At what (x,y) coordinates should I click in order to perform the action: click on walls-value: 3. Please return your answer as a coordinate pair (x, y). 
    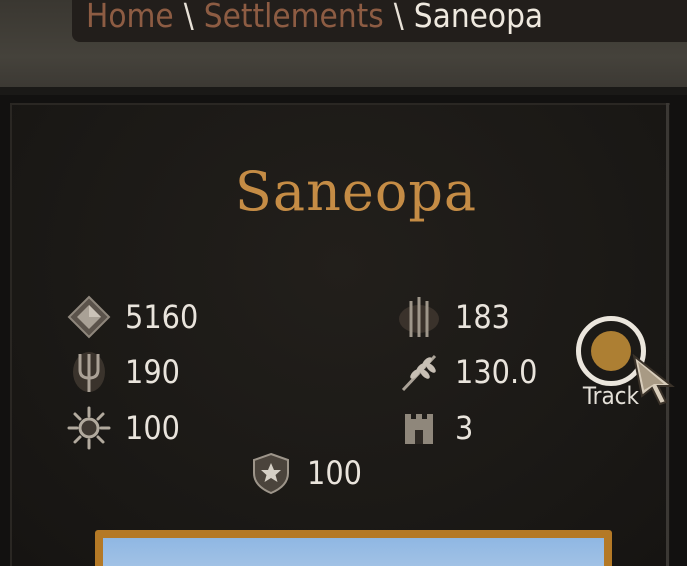
    Looking at the image, I should click on (464, 428).